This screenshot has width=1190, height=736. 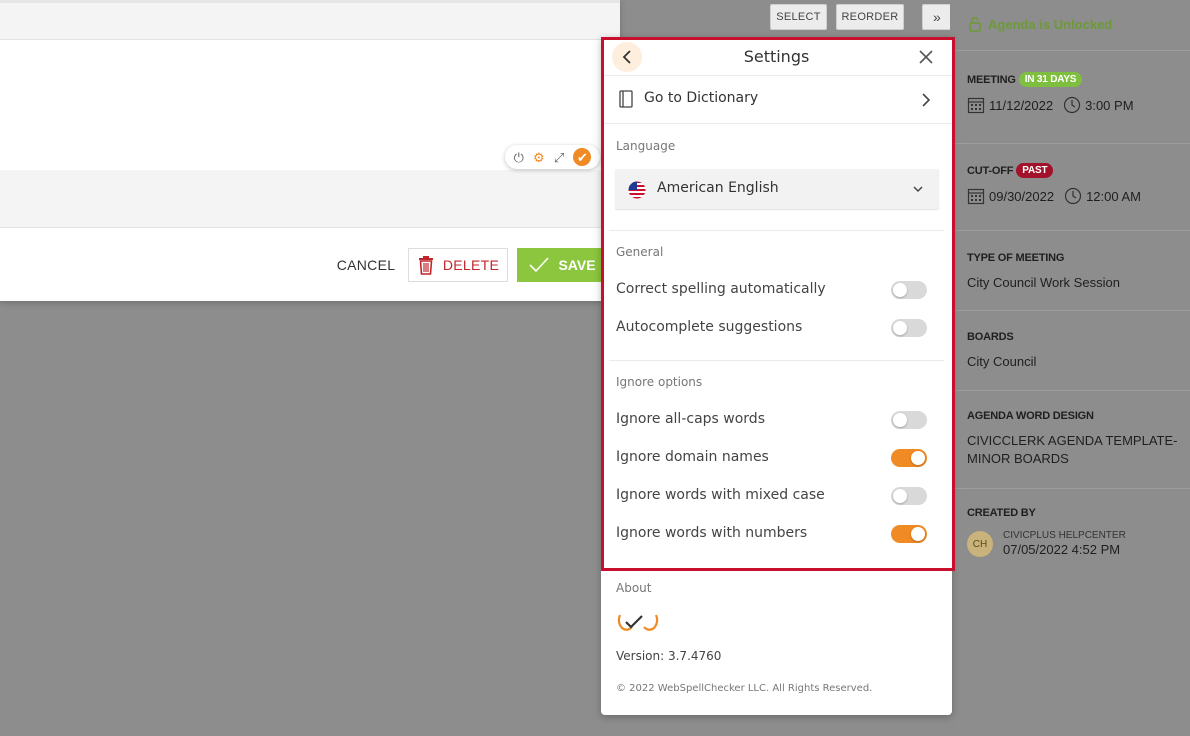 I want to click on select-button: SELECT, so click(x=798, y=17).